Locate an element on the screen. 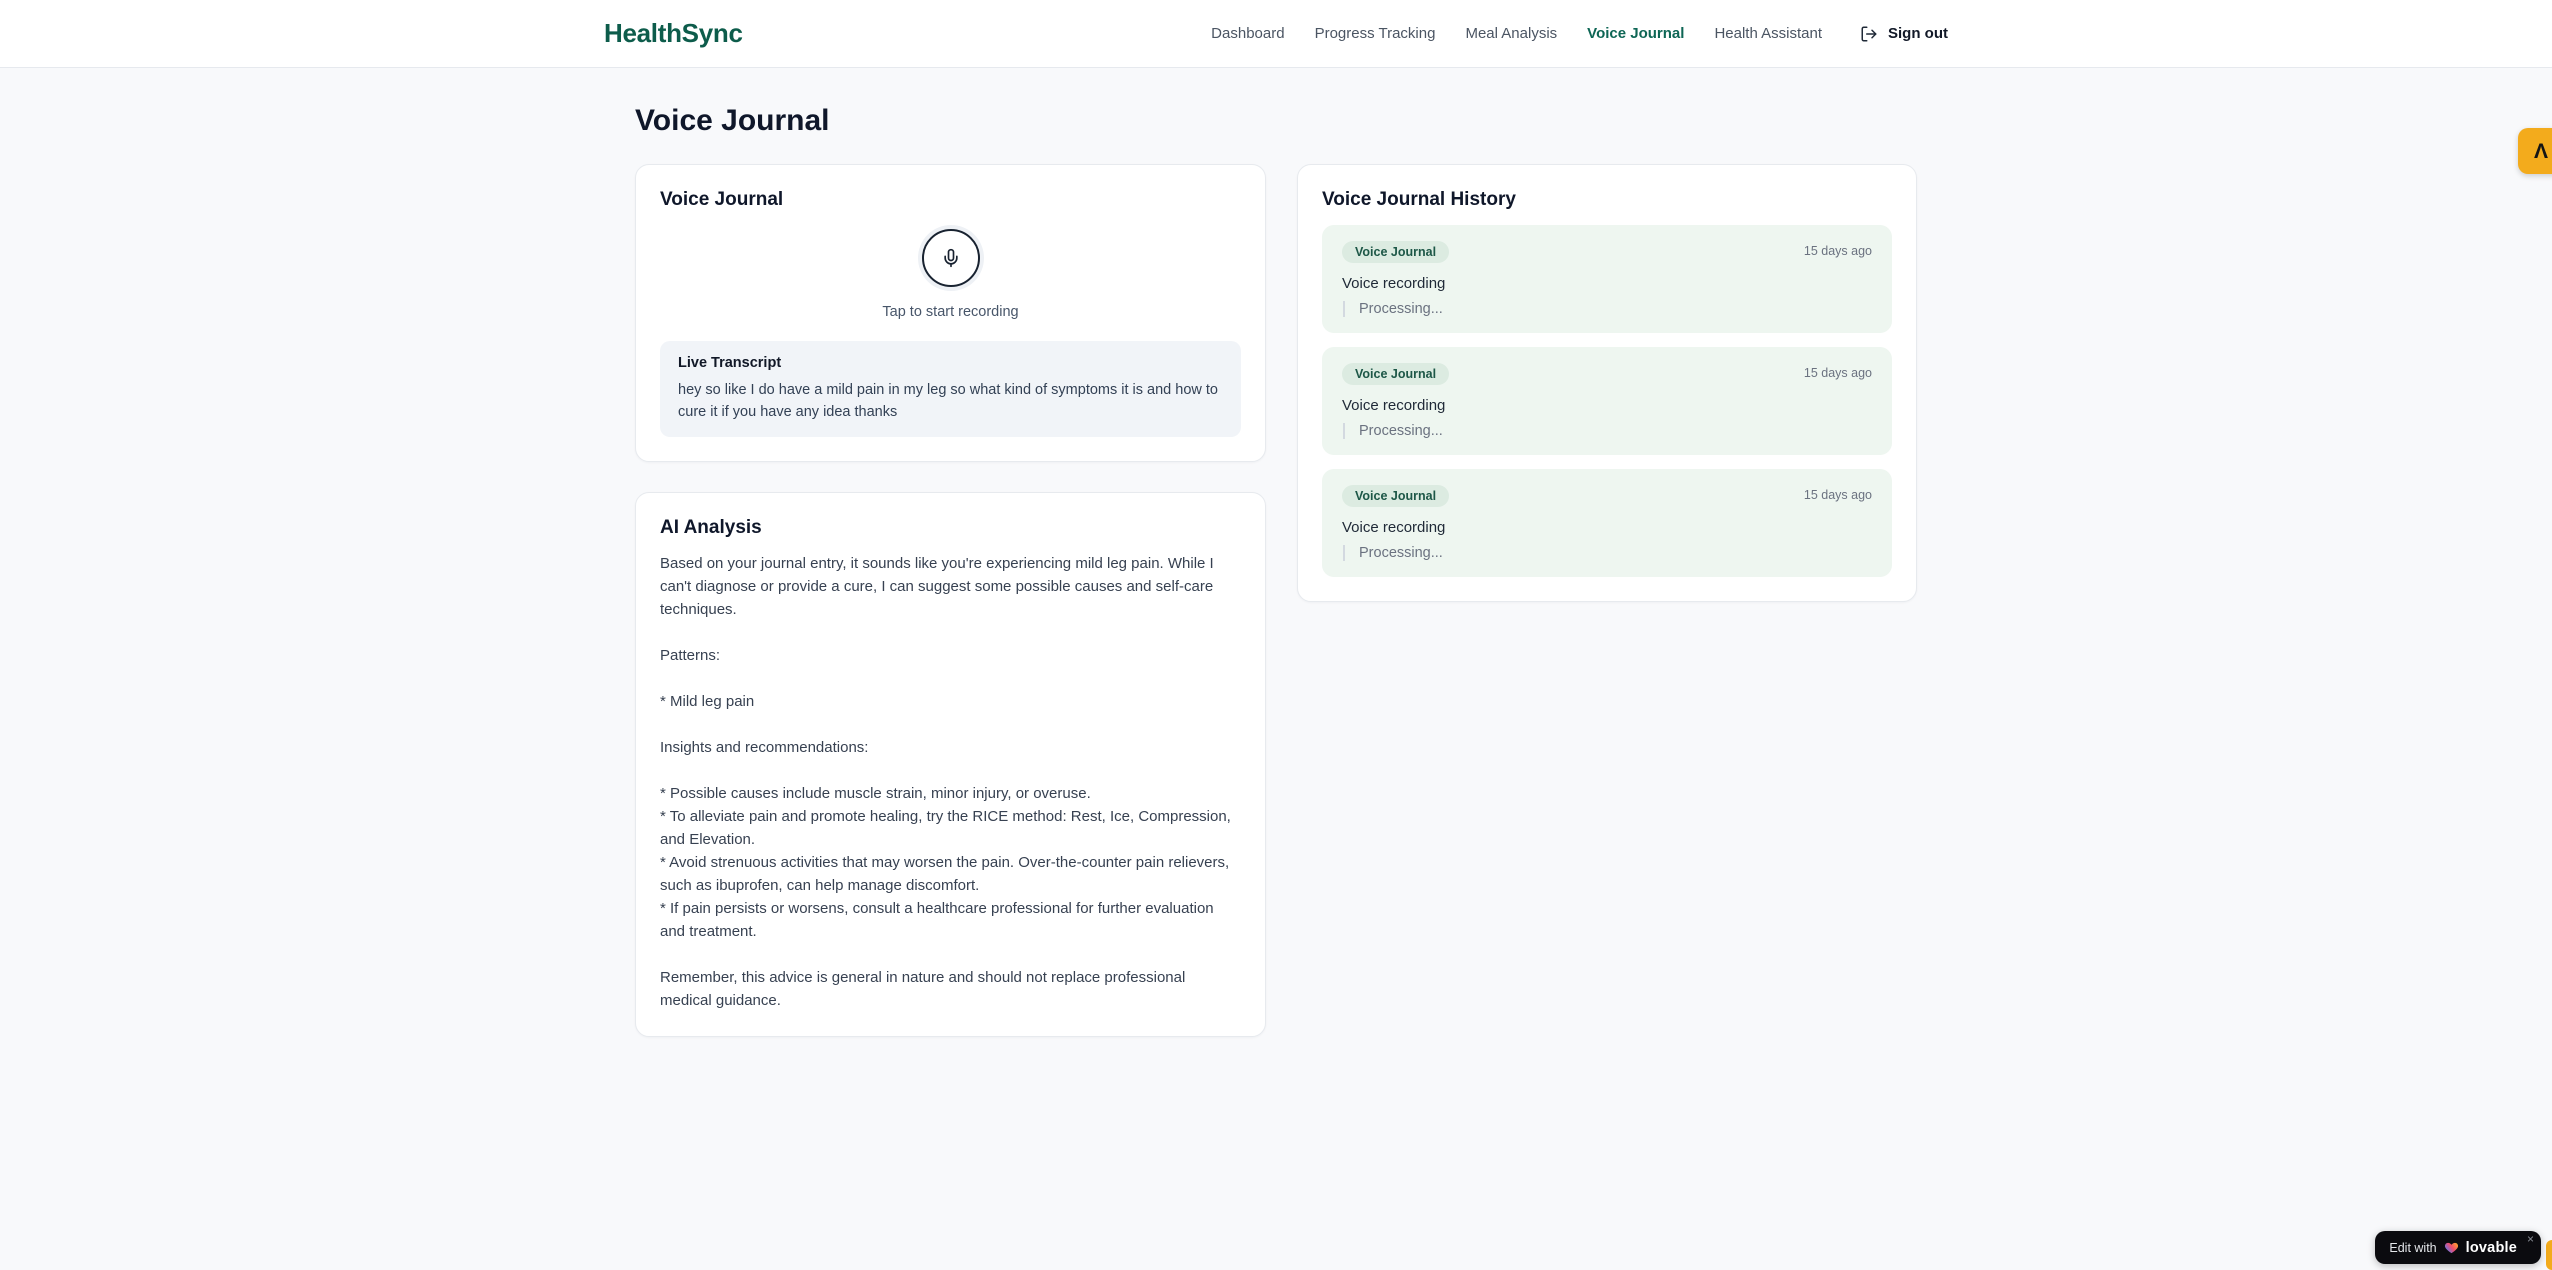  nav-item-dashboard: Dashboard is located at coordinates (1247, 33).